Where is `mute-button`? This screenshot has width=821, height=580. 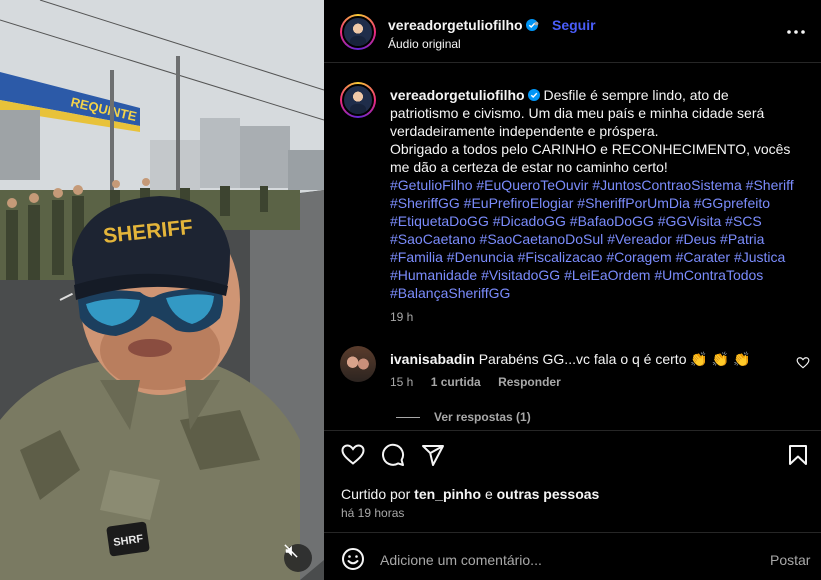 mute-button is located at coordinates (298, 558).